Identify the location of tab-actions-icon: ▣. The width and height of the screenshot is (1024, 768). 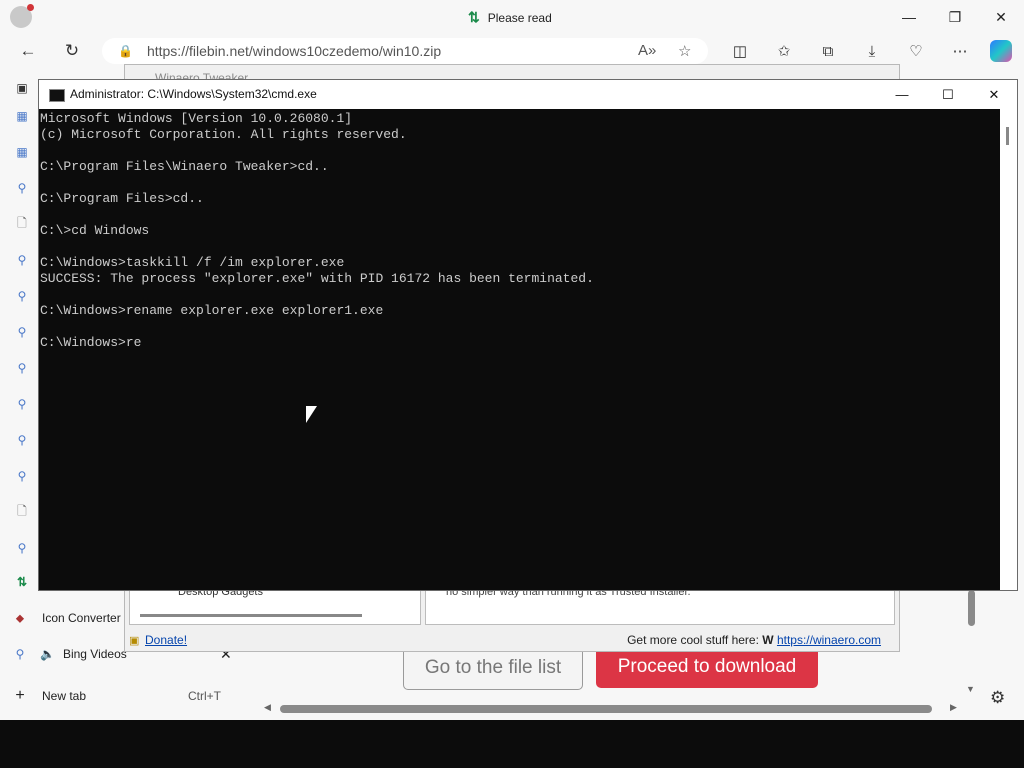
(22, 88).